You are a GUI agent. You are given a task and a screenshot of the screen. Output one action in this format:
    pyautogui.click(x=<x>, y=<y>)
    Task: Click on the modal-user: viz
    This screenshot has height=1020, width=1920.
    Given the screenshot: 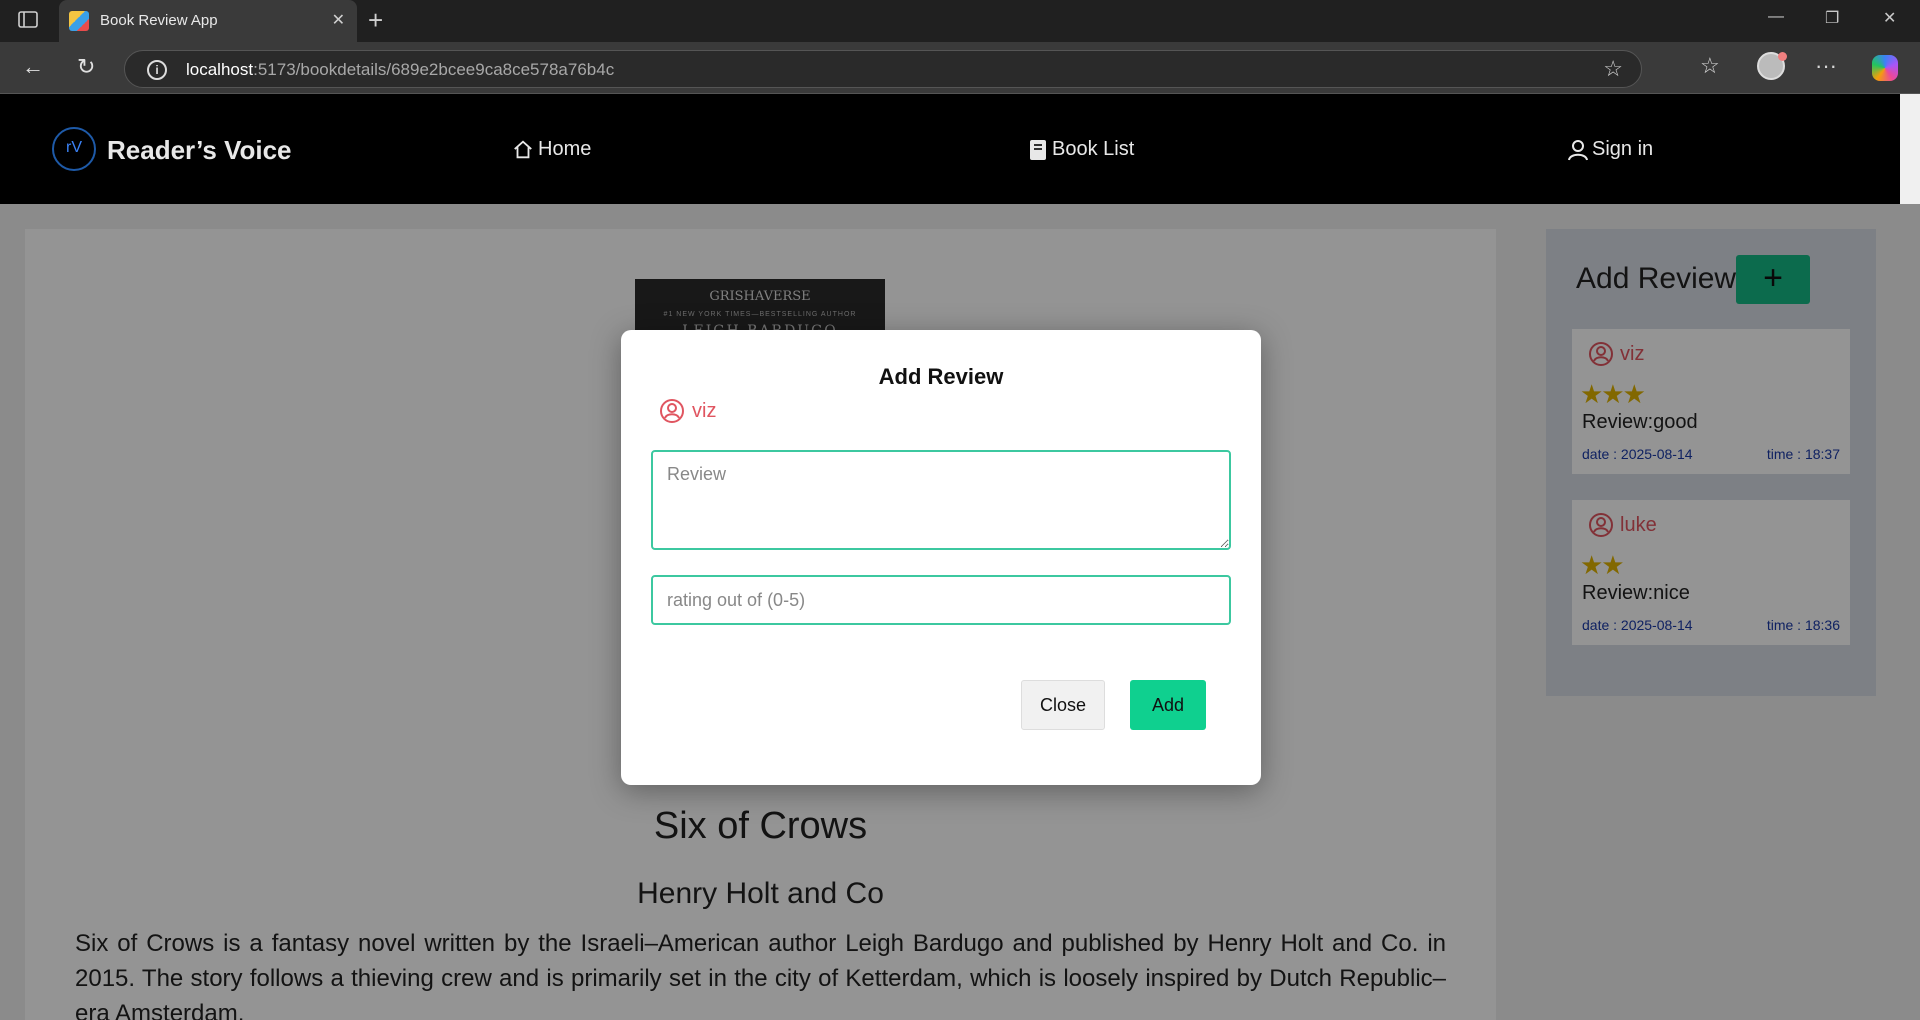 What is the action you would take?
    pyautogui.click(x=687, y=411)
    